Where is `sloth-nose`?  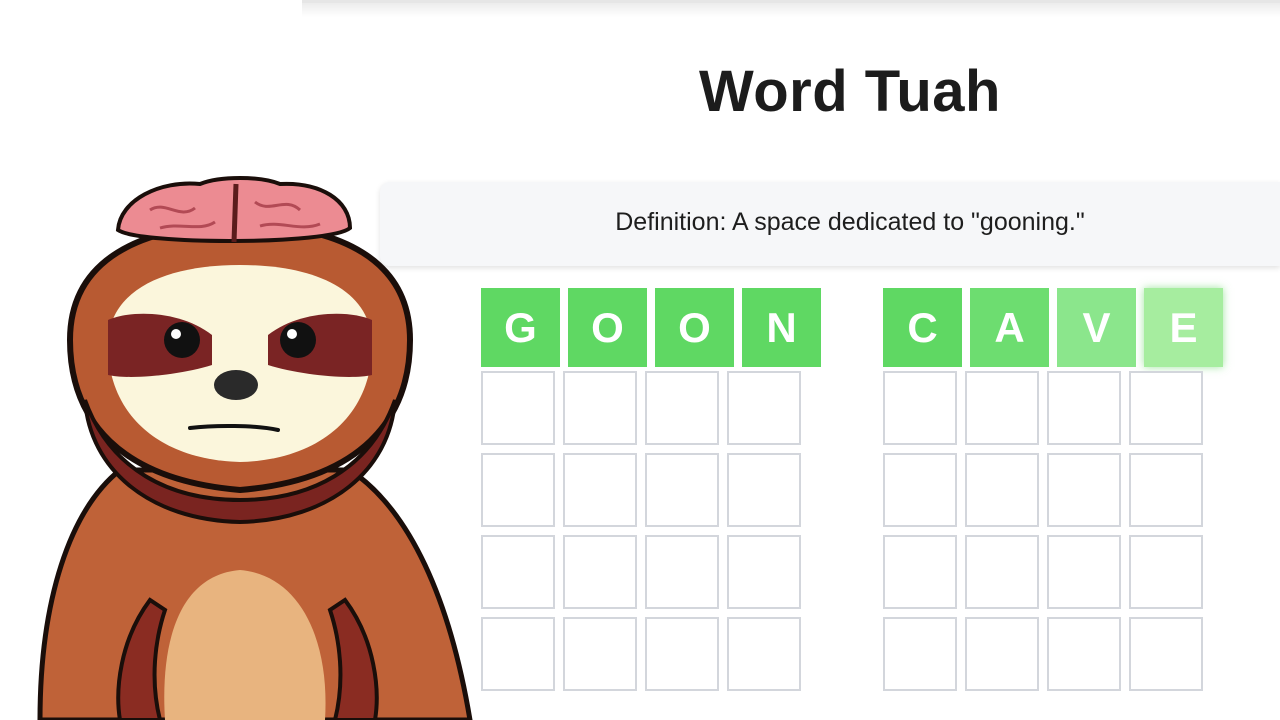 sloth-nose is located at coordinates (236, 385).